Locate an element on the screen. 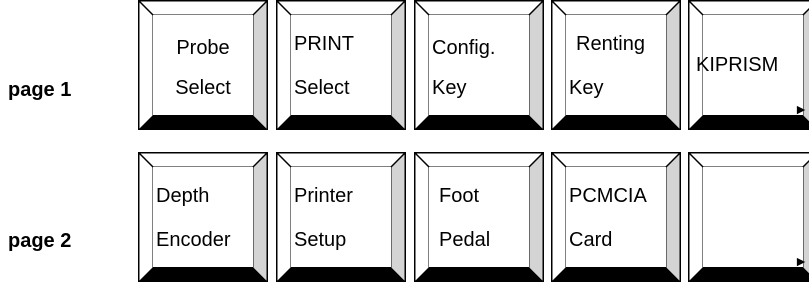 The width and height of the screenshot is (809, 290). kiprism-key: KIPRISM ► is located at coordinates (748, 65).